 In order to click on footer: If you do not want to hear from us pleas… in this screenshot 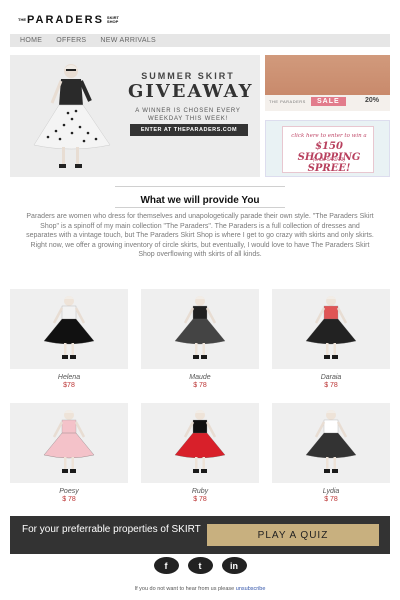, I will do `click(200, 589)`.